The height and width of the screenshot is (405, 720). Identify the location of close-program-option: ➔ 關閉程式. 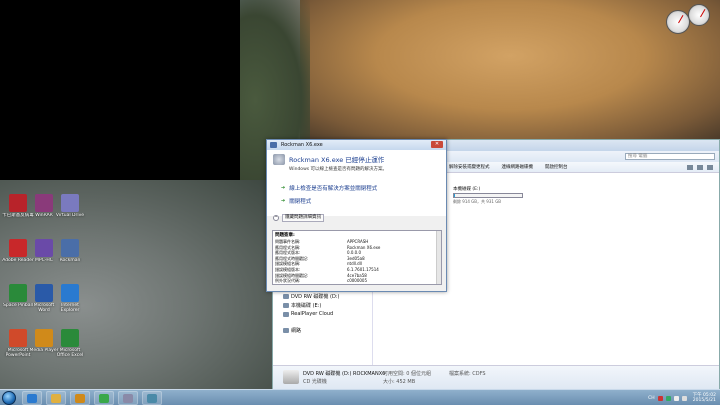
(296, 201).